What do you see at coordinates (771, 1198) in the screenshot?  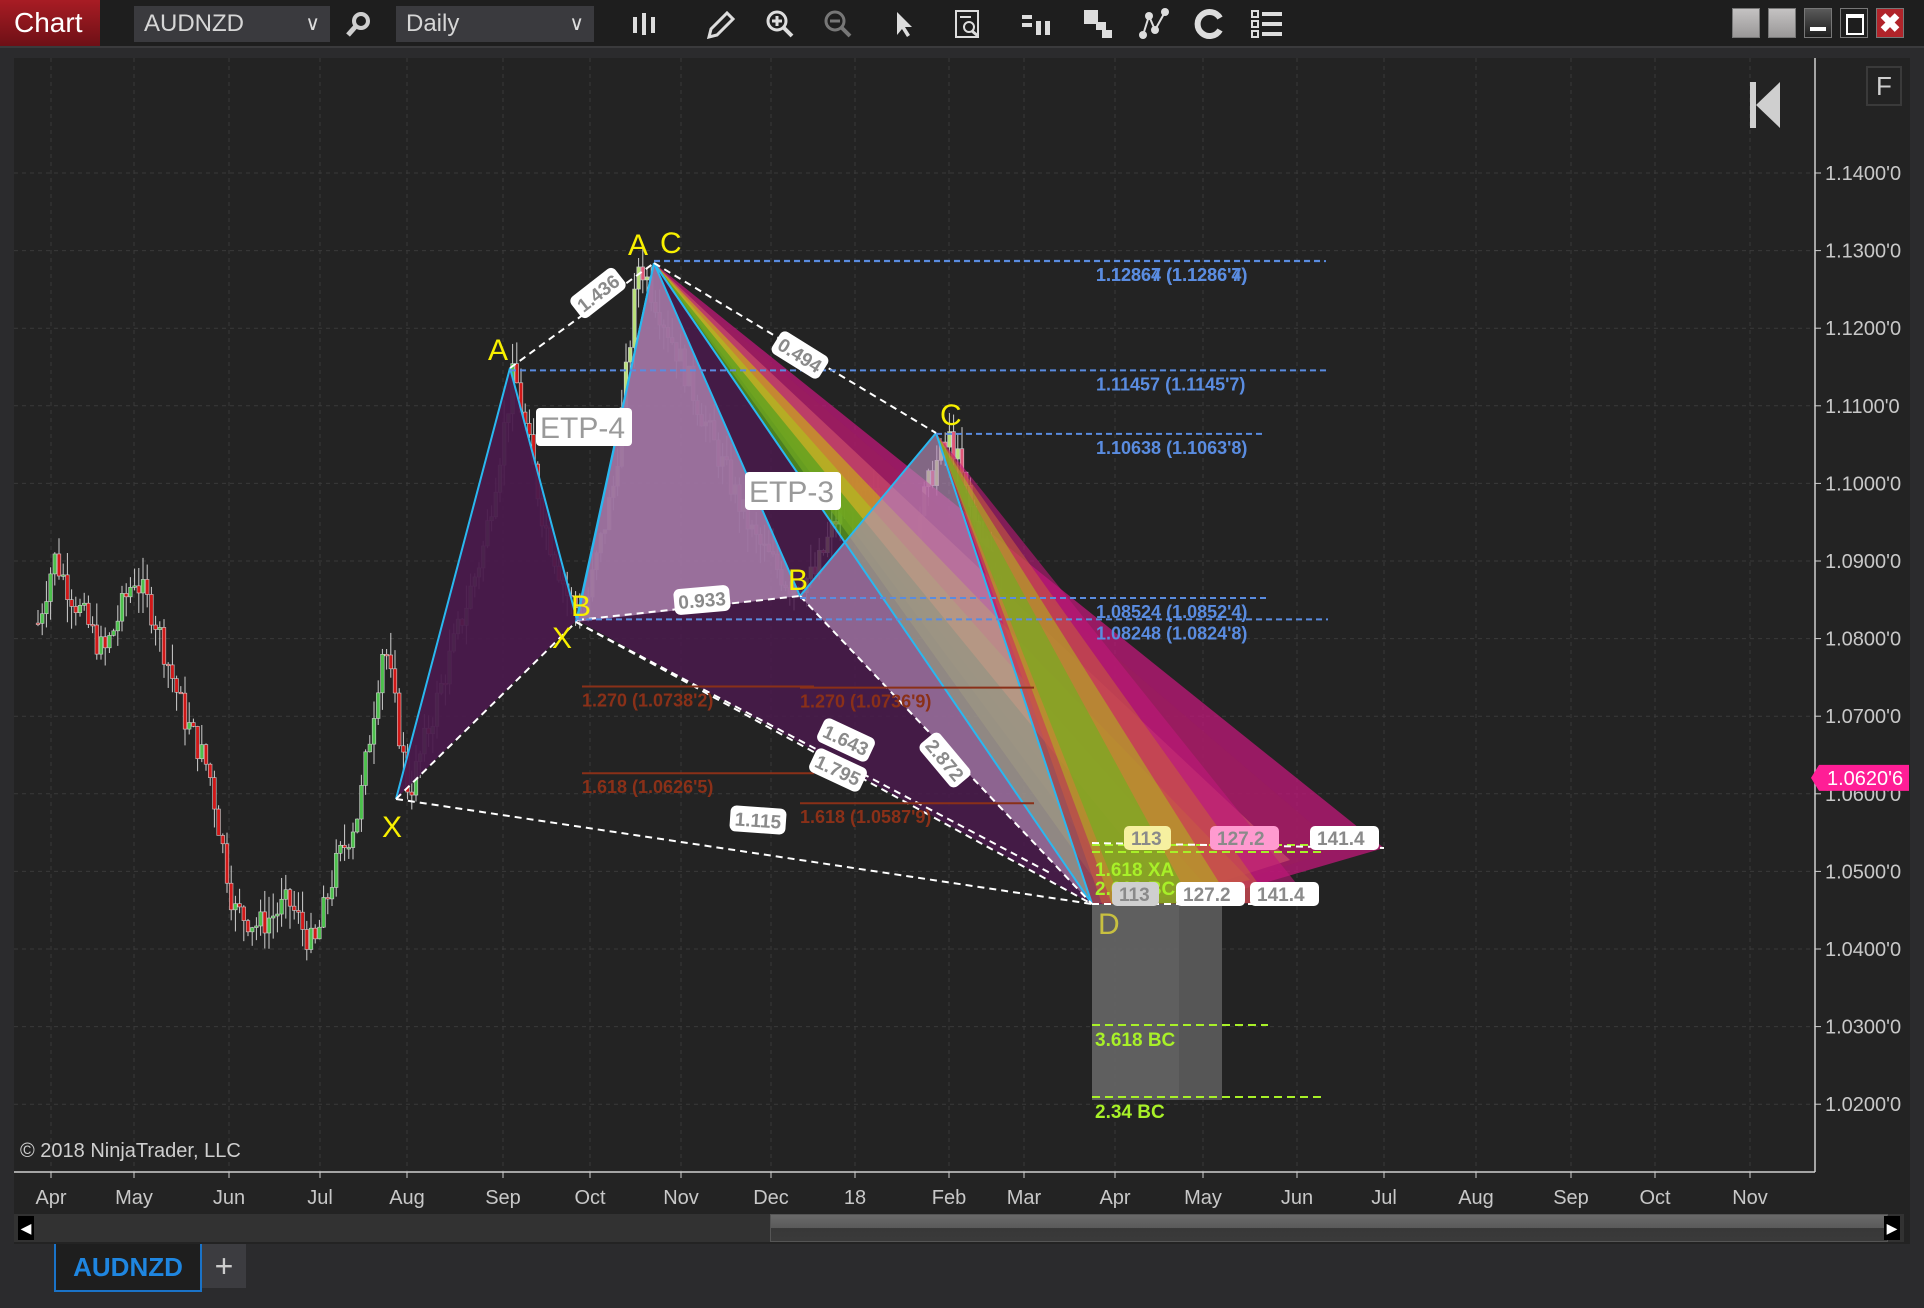 I see `time-tick-label: Dec` at bounding box center [771, 1198].